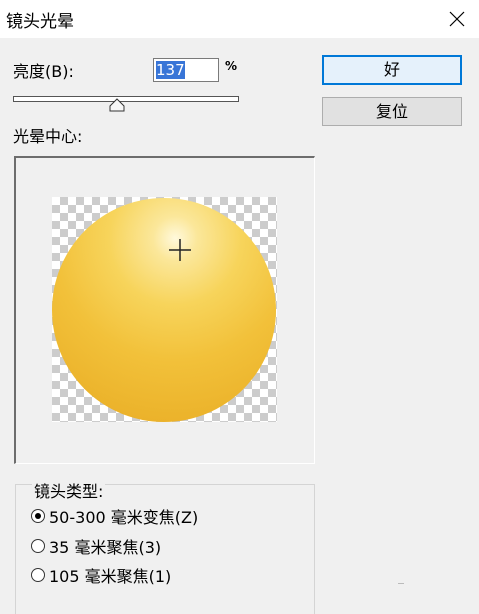  I want to click on brightness-value: 137, so click(170, 70).